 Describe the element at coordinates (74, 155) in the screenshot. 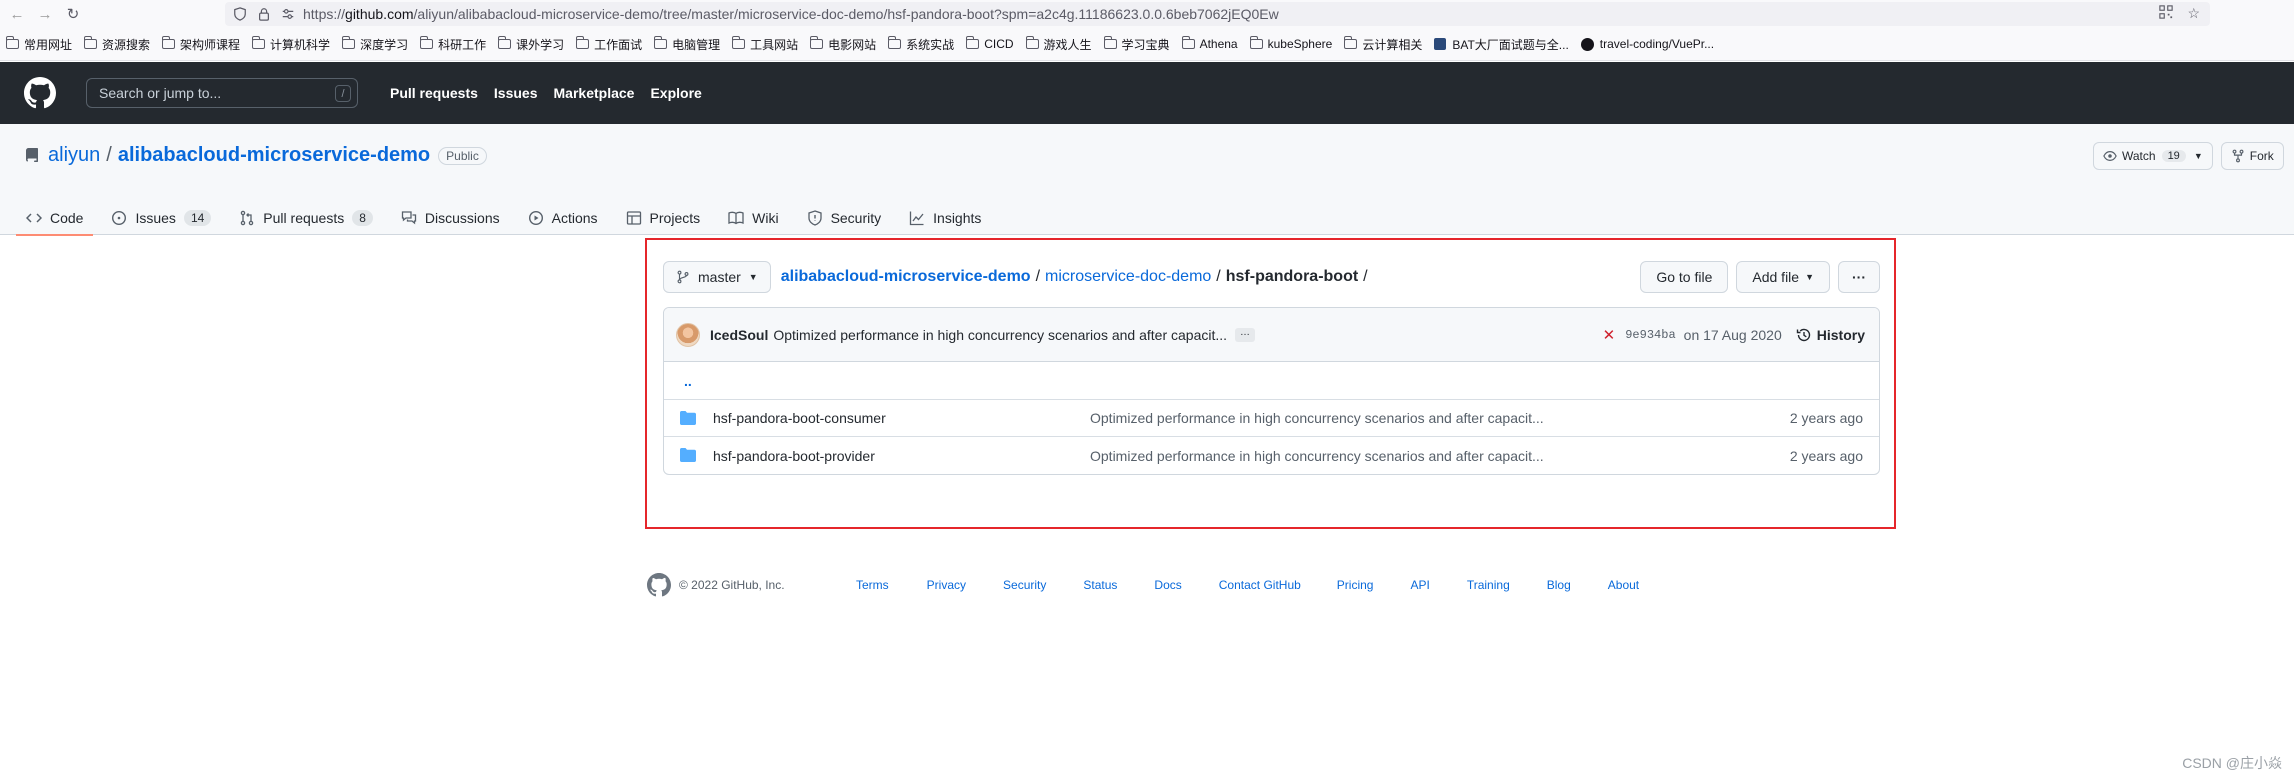

I see `repo-owner-link: aliyun` at that location.